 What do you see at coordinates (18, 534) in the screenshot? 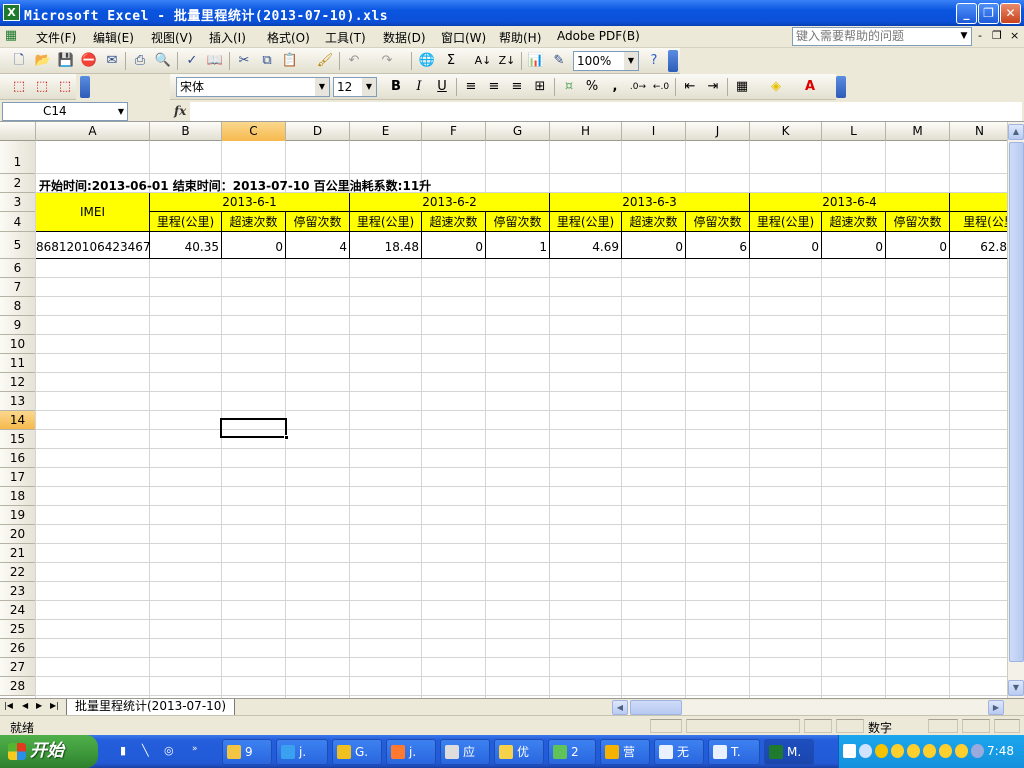
I see `row-header-20: 20` at bounding box center [18, 534].